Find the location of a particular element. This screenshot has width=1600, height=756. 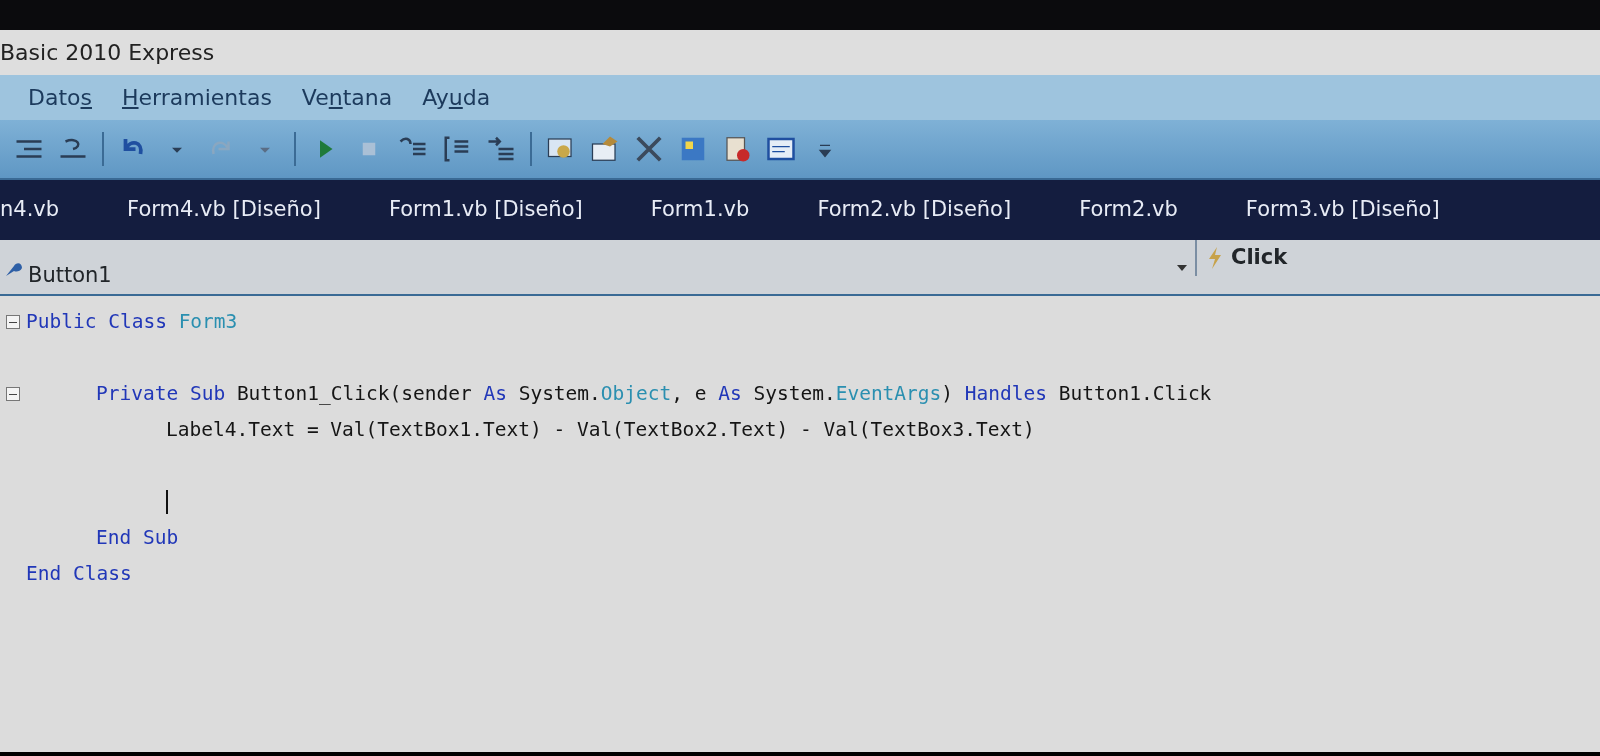

menu-item: Ayuda is located at coordinates (456, 97).